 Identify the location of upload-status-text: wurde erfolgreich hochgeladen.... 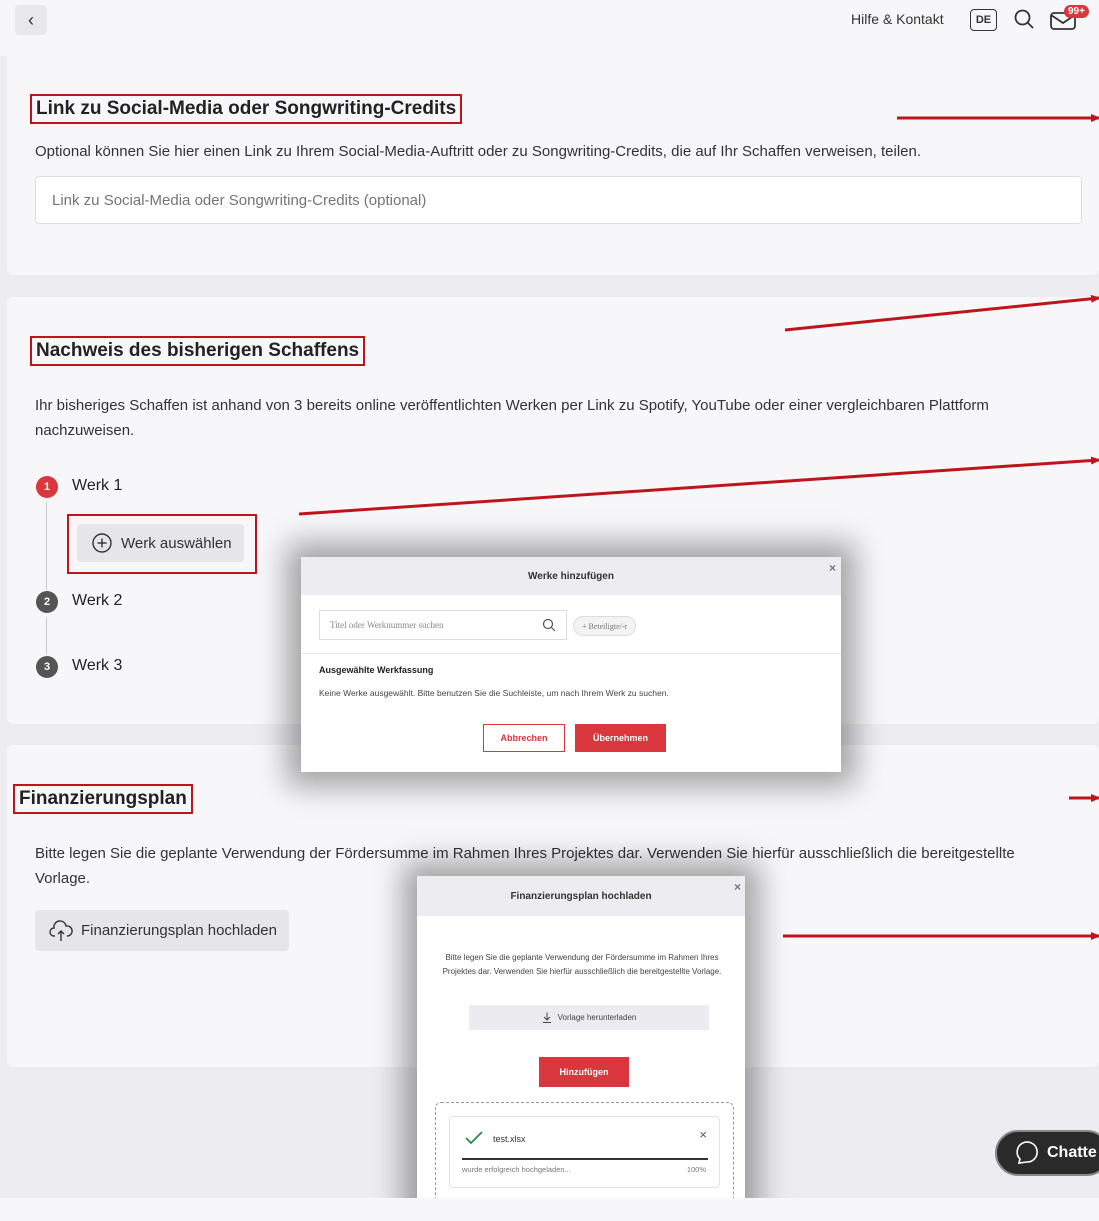
(516, 1169).